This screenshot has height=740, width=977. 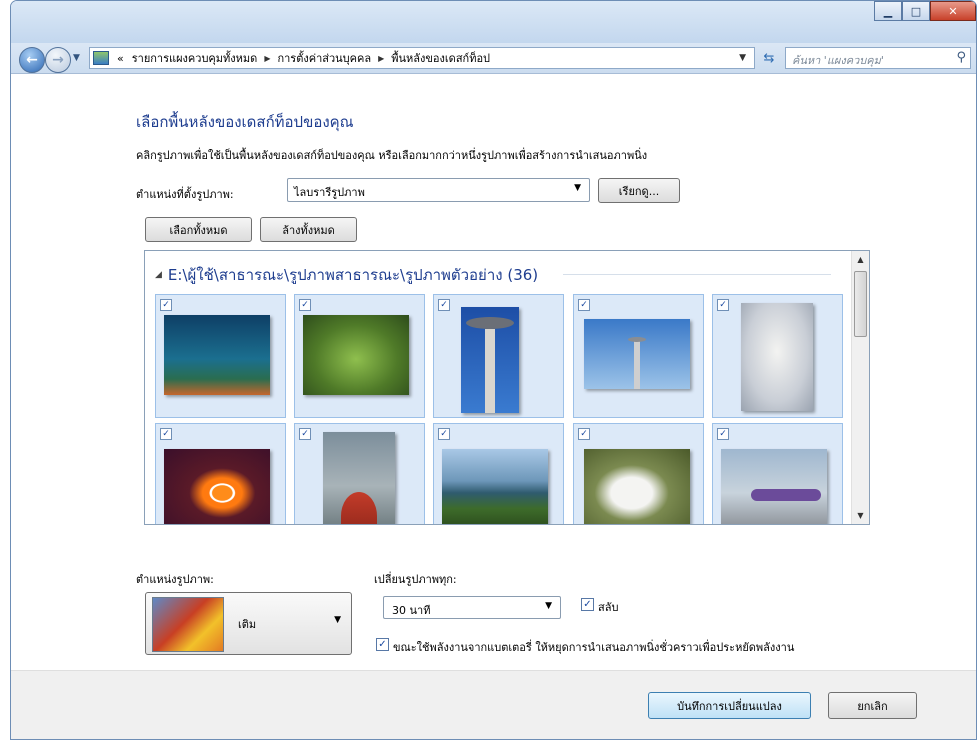 I want to click on footer-bar: บันทึกการเปลี่ยนแปลง ยกเลิก, so click(x=493, y=704).